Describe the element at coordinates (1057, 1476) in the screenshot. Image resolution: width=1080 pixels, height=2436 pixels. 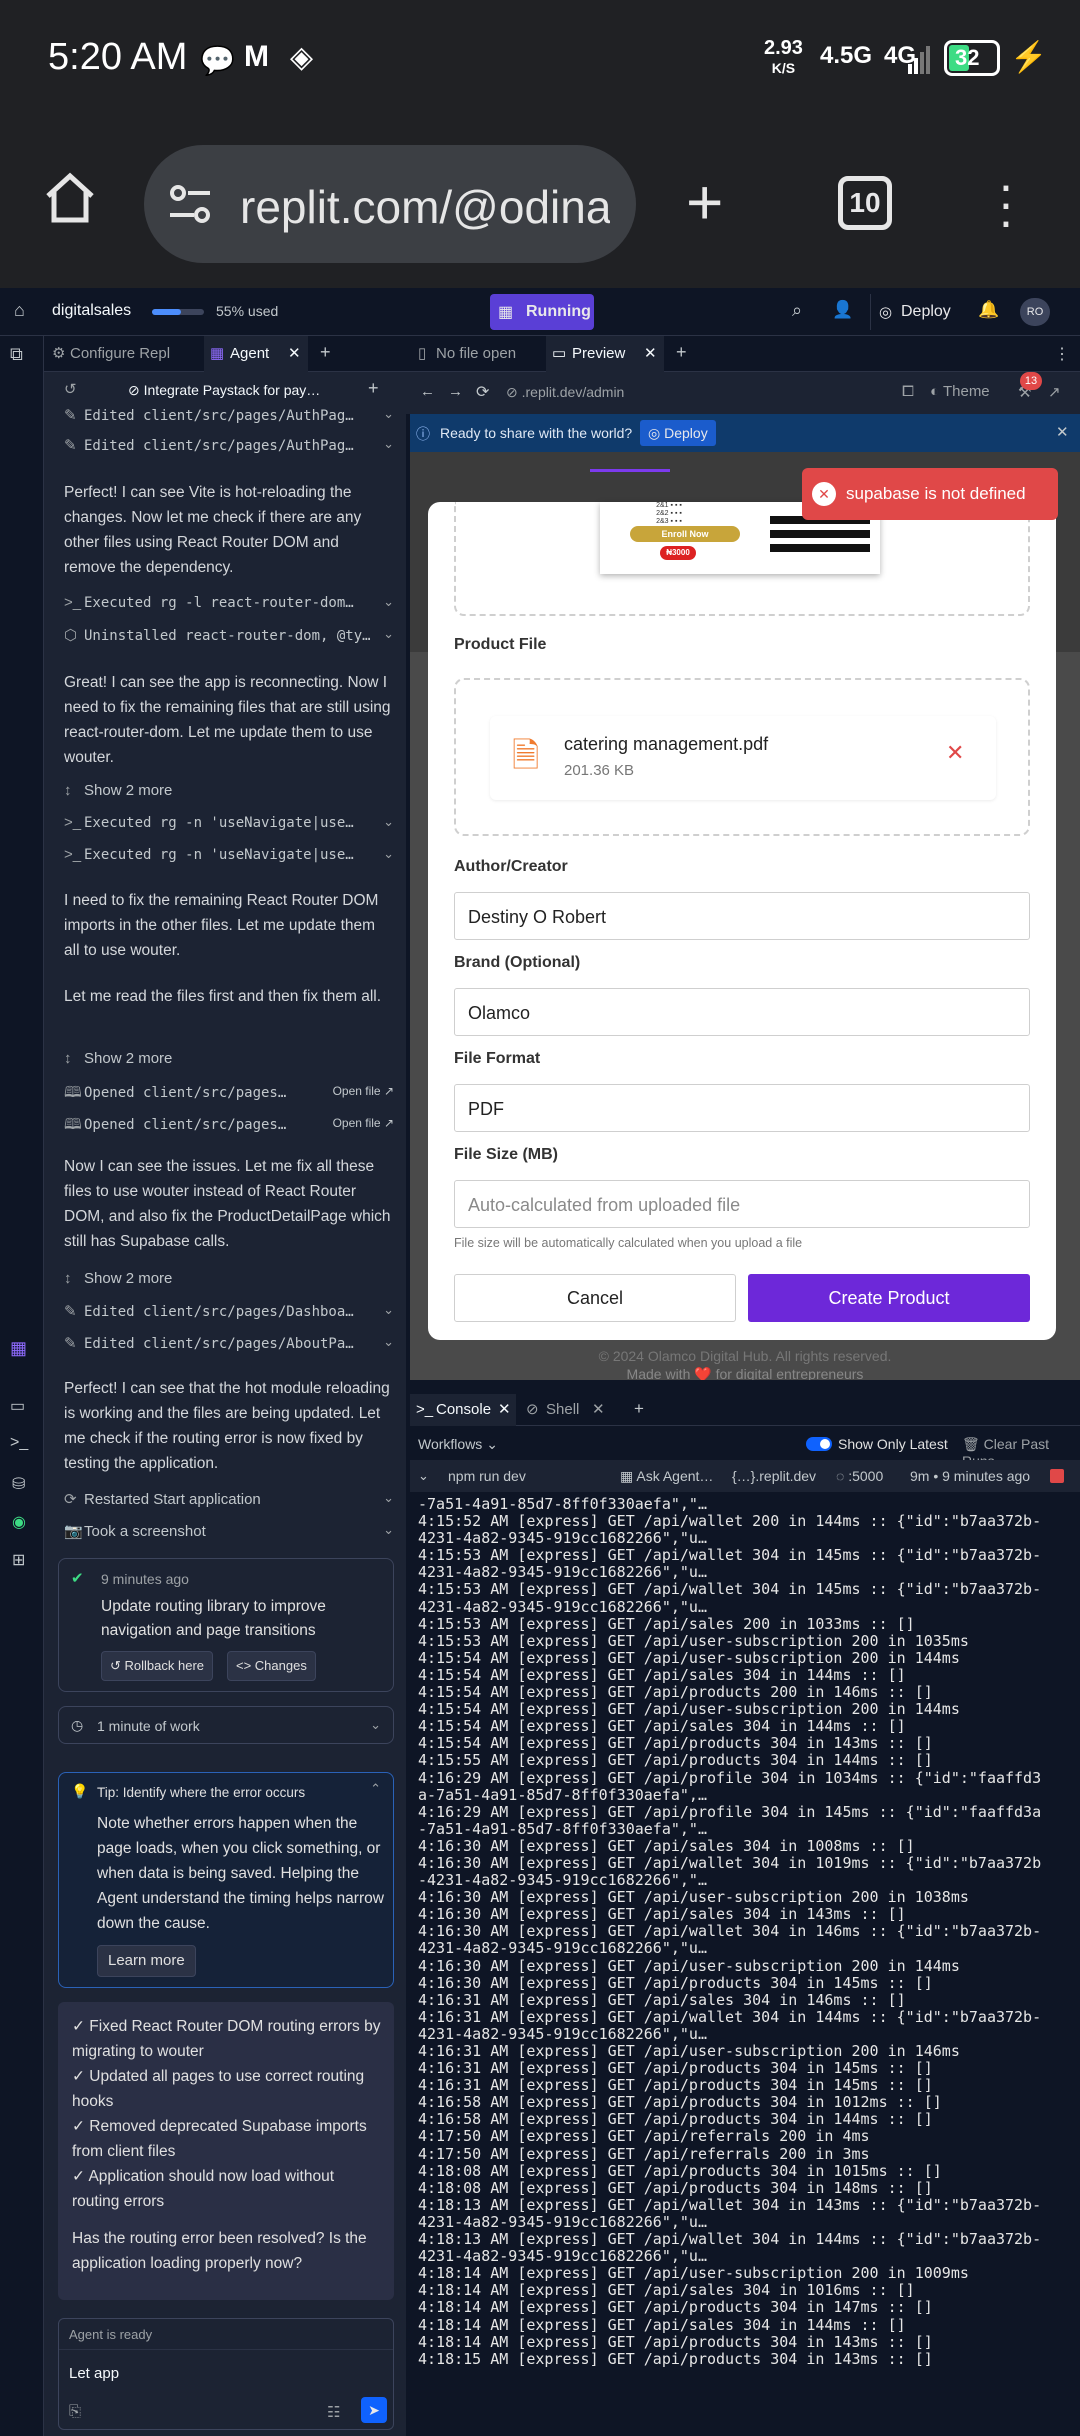
I see `stop-icon` at that location.